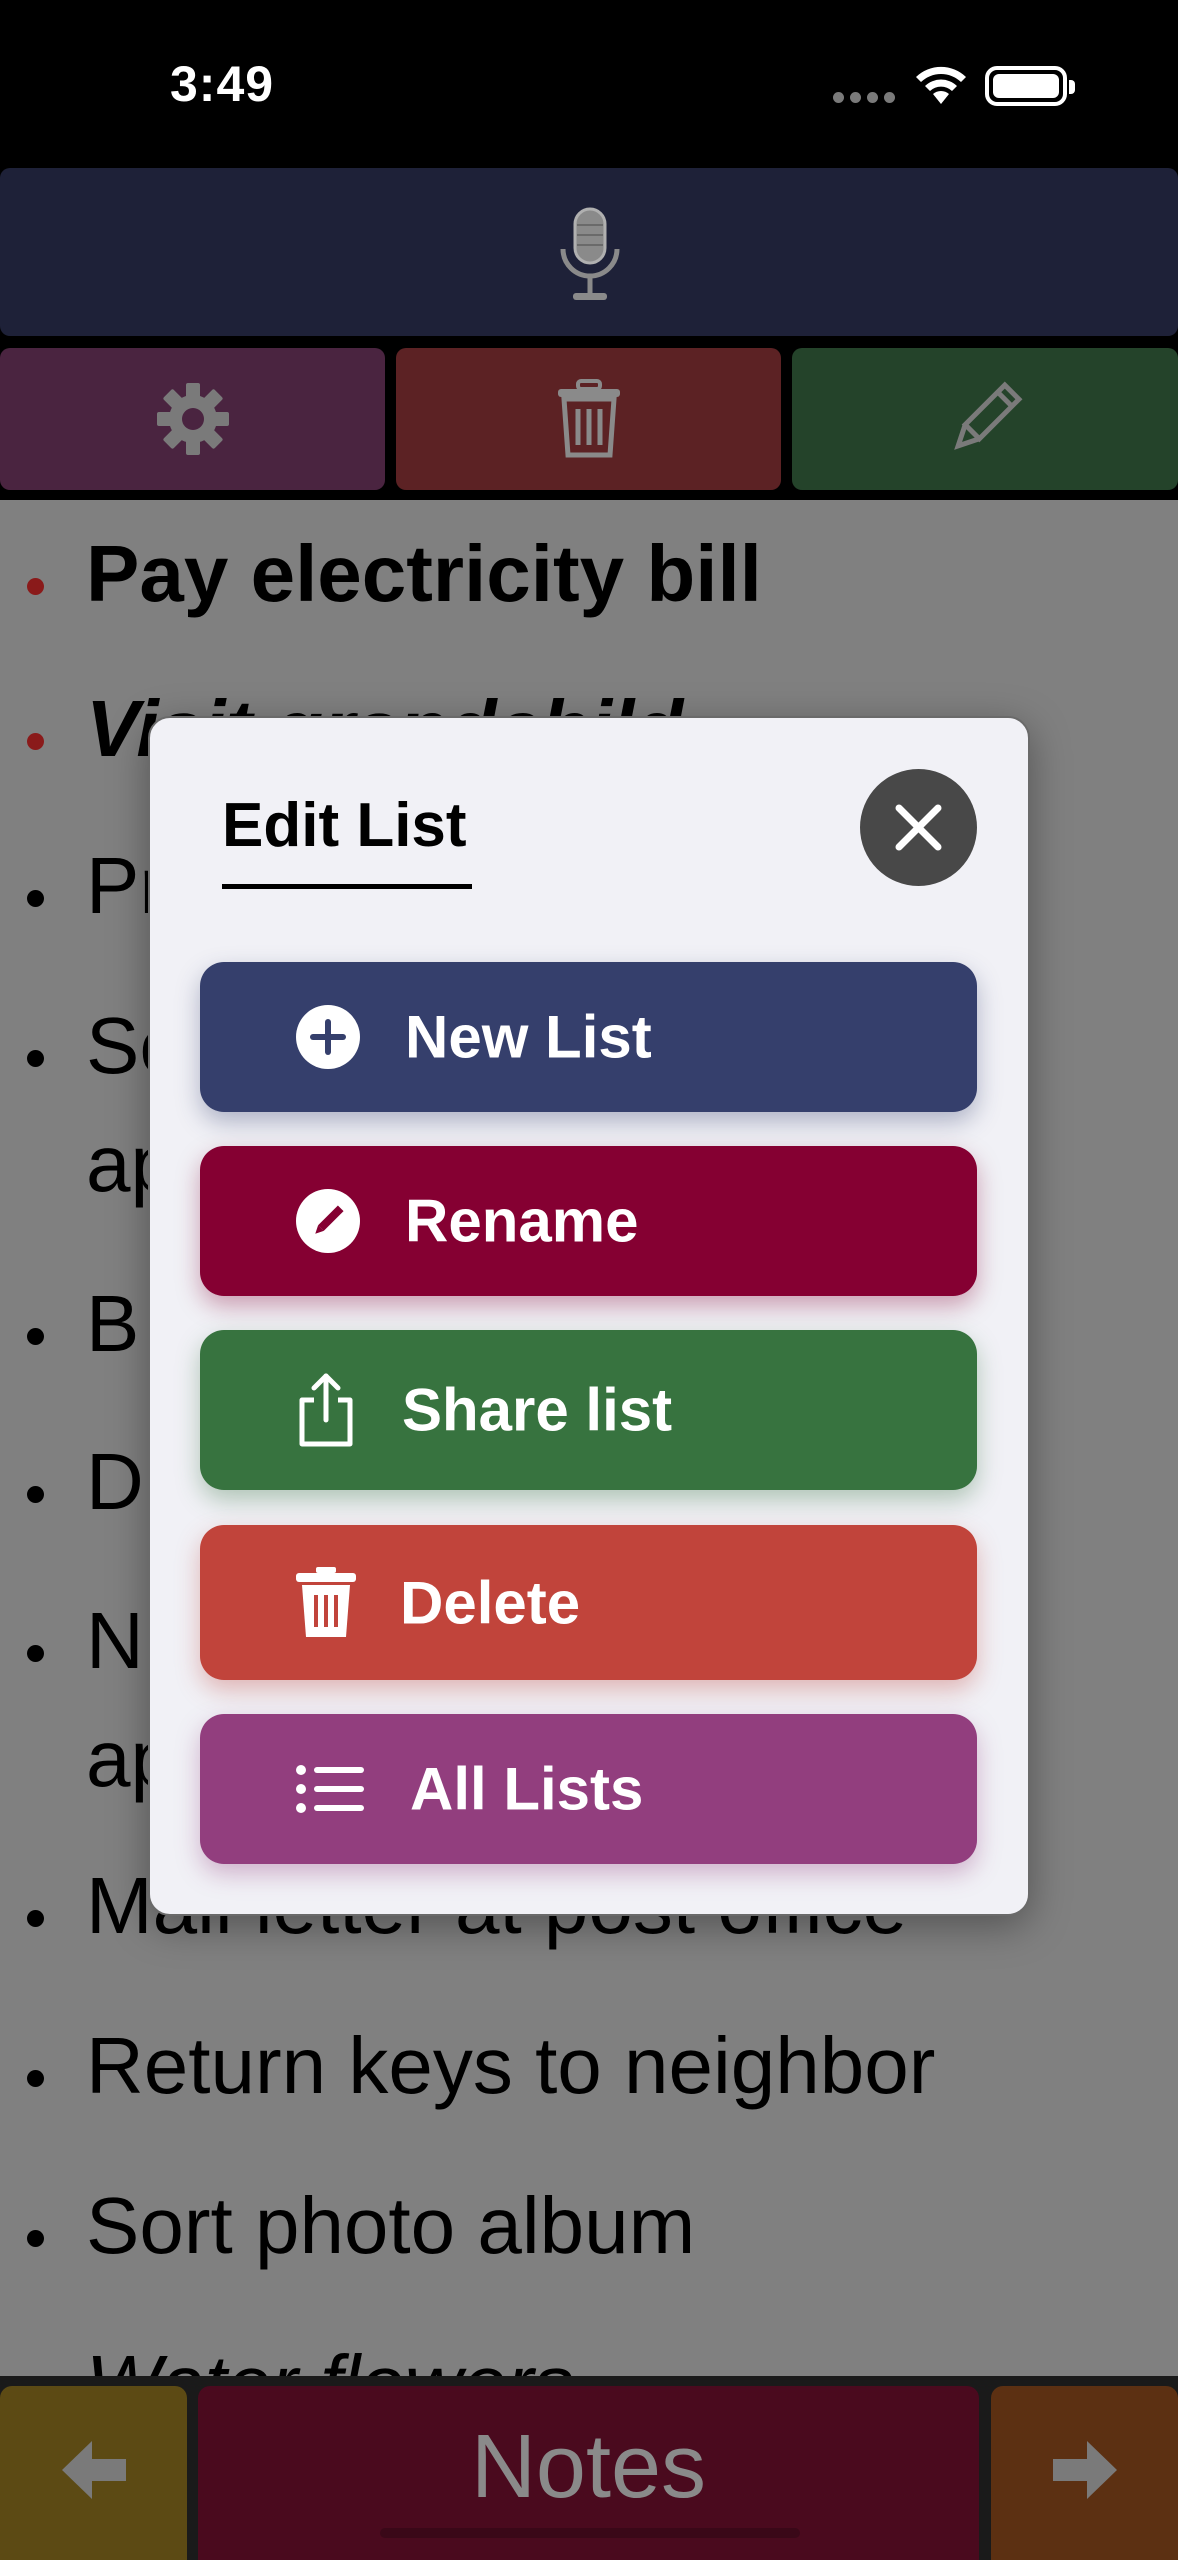 The height and width of the screenshot is (2560, 1178). Describe the element at coordinates (115, 1640) in the screenshot. I see `list-item-text: N` at that location.